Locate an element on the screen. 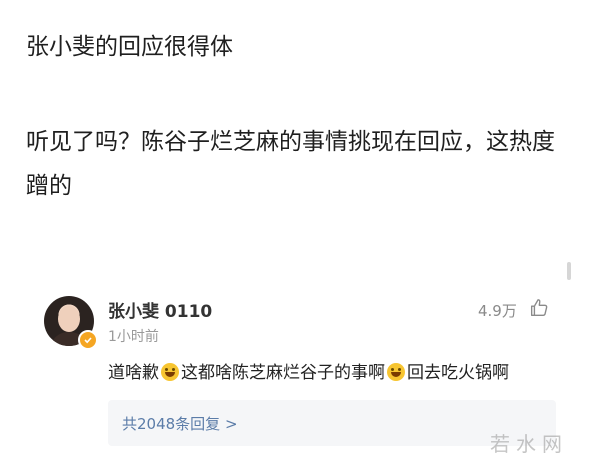 The image size is (600, 464). comment-text-part1: 道啥歉 is located at coordinates (133, 373).